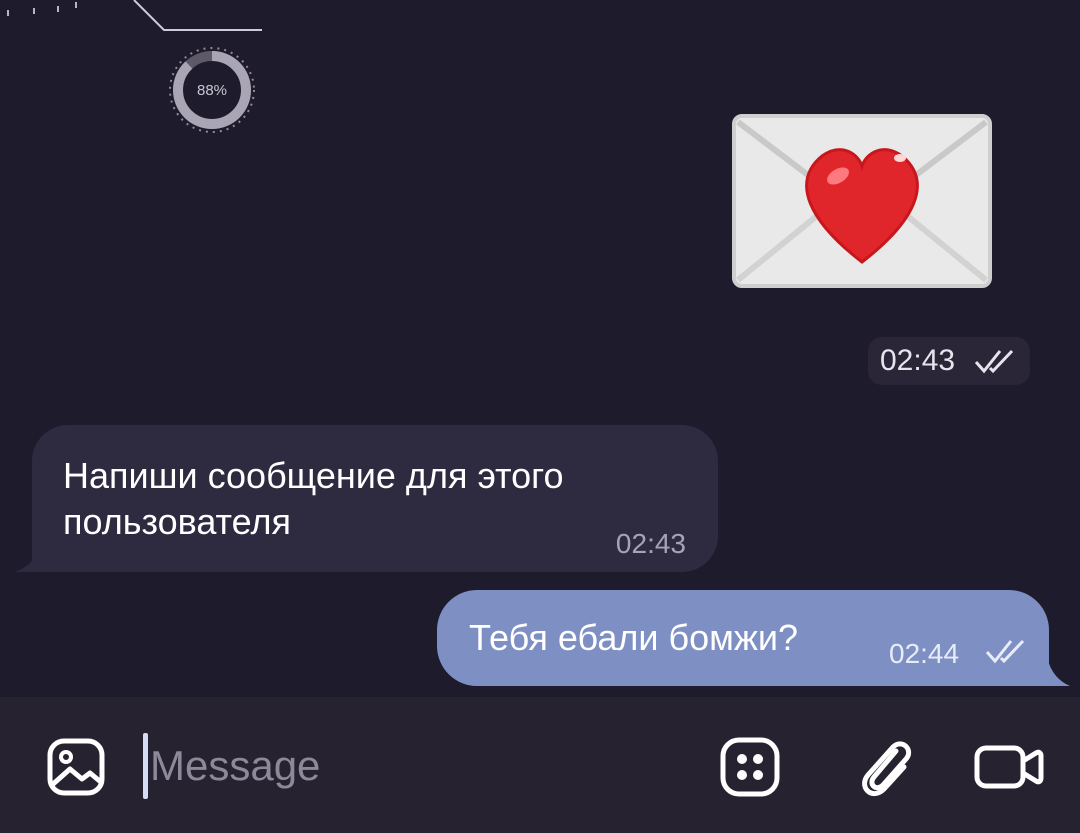 Image resolution: width=1080 pixels, height=833 pixels. What do you see at coordinates (313, 498) in the screenshot?
I see `incoming-message-text: Напиши сообщение для этого пользователя` at bounding box center [313, 498].